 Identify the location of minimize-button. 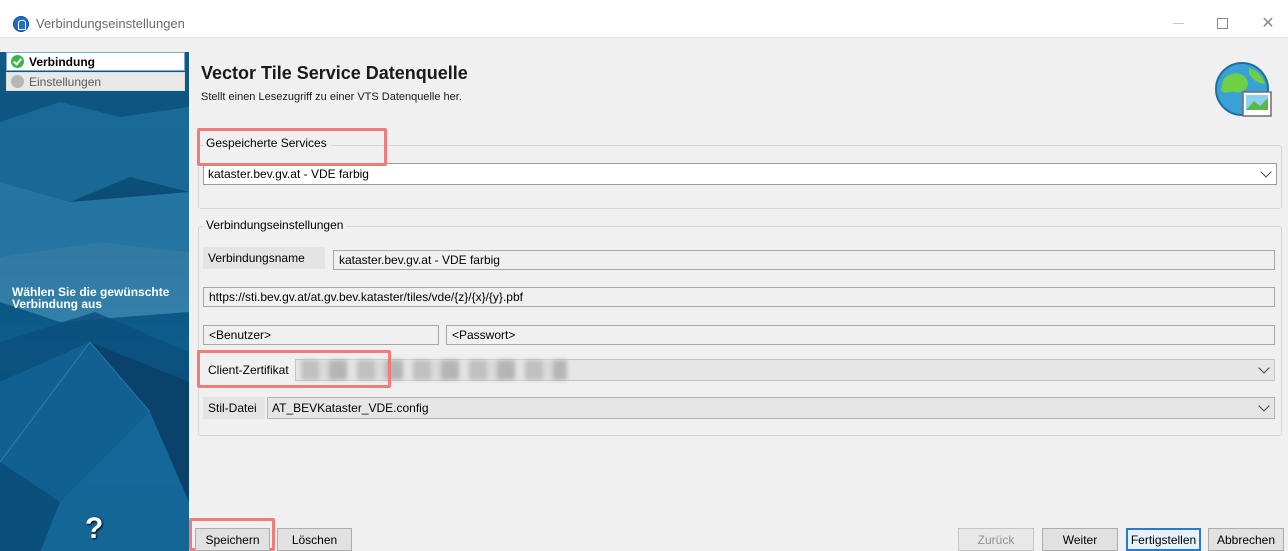
(1178, 23).